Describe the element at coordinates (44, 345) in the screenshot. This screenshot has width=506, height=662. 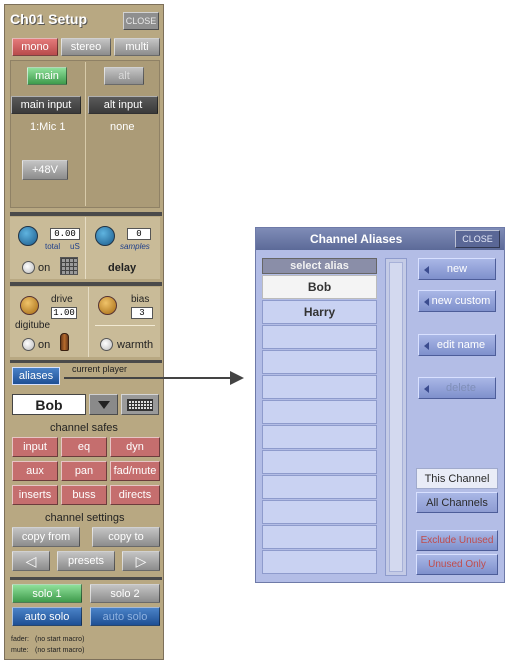
I see `digitube-on-label: on` at that location.